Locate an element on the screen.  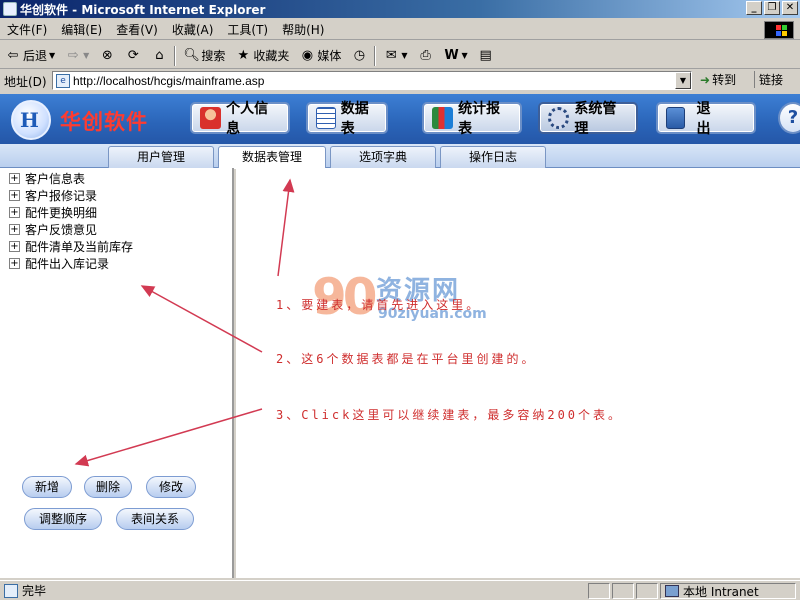
home-icon: ⌂ is located at coordinates (159, 55).